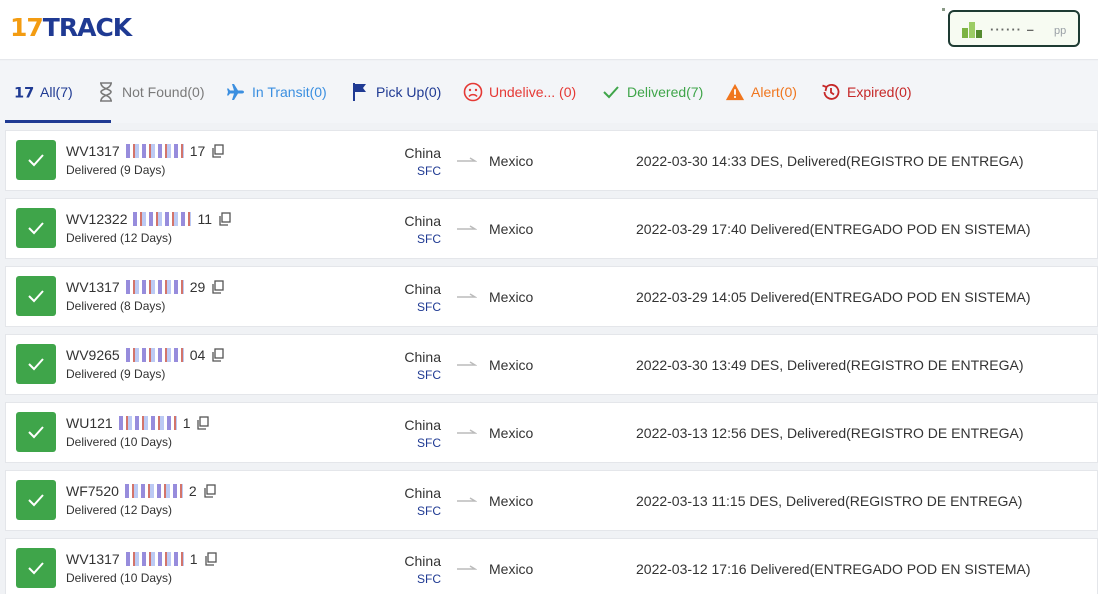 This screenshot has width=1098, height=594. What do you see at coordinates (145, 355) in the screenshot?
I see `tracking-number: WV9265 04` at bounding box center [145, 355].